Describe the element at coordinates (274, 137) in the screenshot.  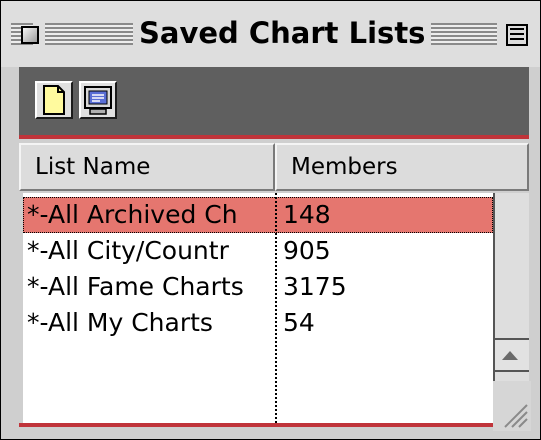
I see `toolbar-divider` at that location.